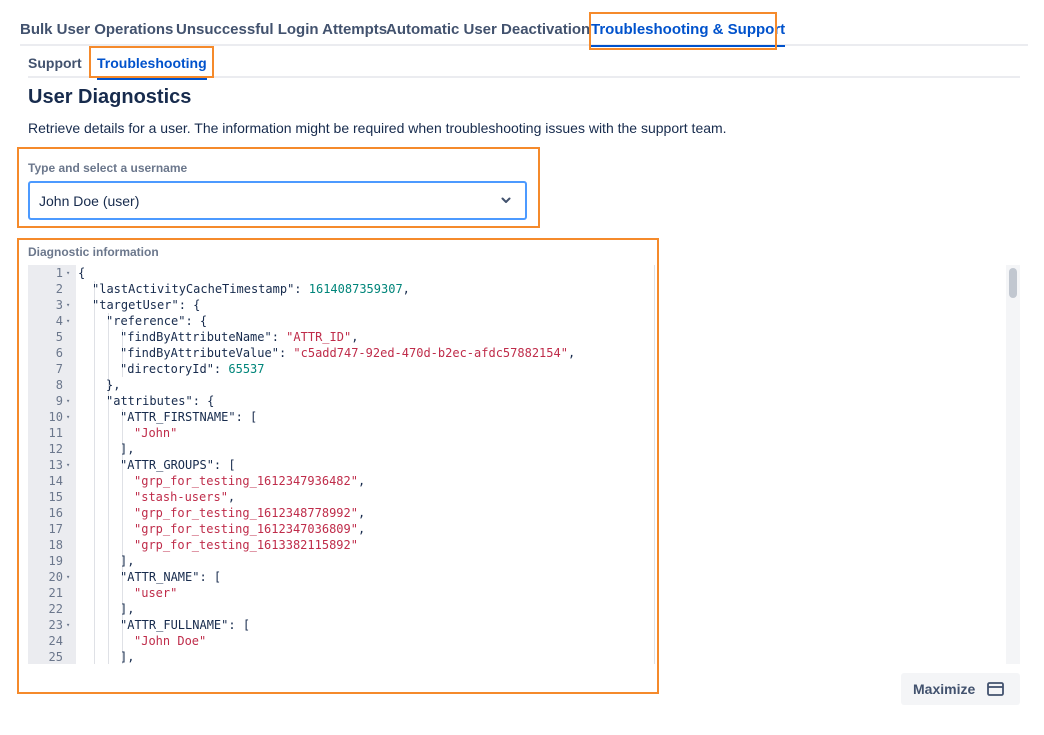 This screenshot has height=735, width=1044. What do you see at coordinates (174, 625) in the screenshot?
I see `code-token: "ATTR_FULLNAME"` at bounding box center [174, 625].